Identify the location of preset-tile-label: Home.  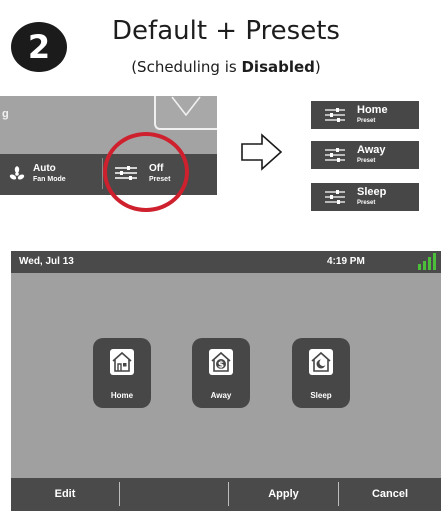
(122, 395).